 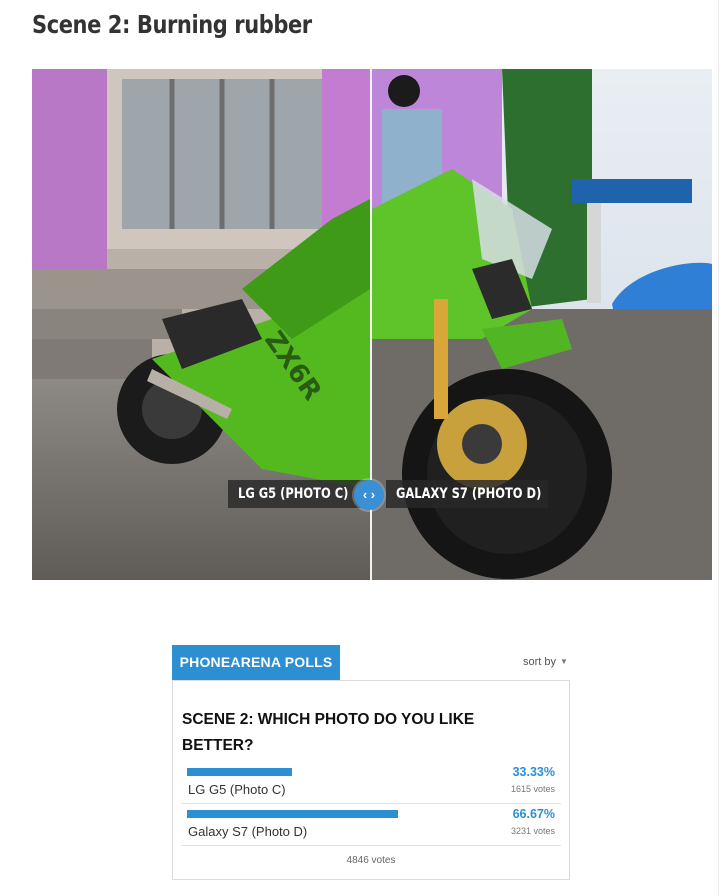 I want to click on option-votes: 1615 votes, so click(x=532, y=789).